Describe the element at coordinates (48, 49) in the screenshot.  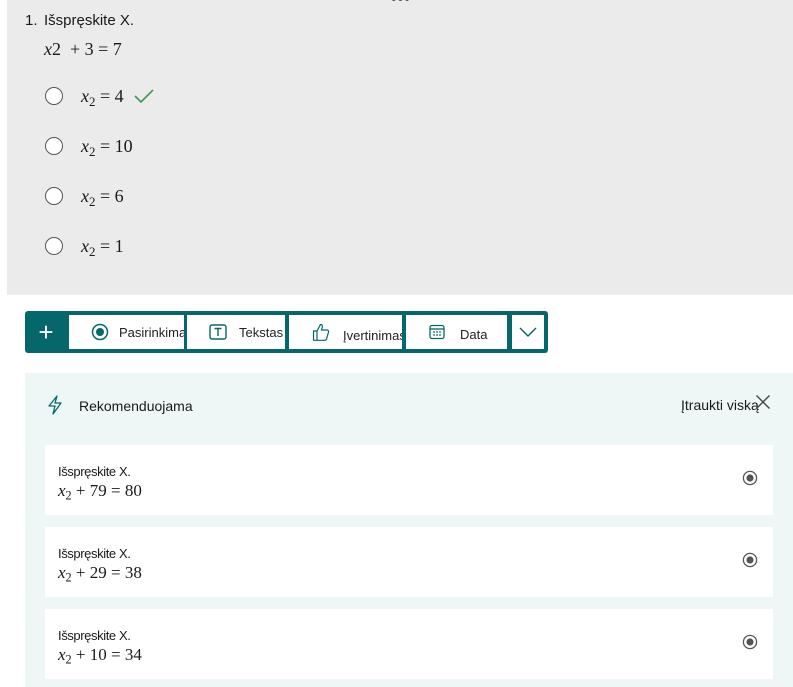
I see `equation-variable: x` at that location.